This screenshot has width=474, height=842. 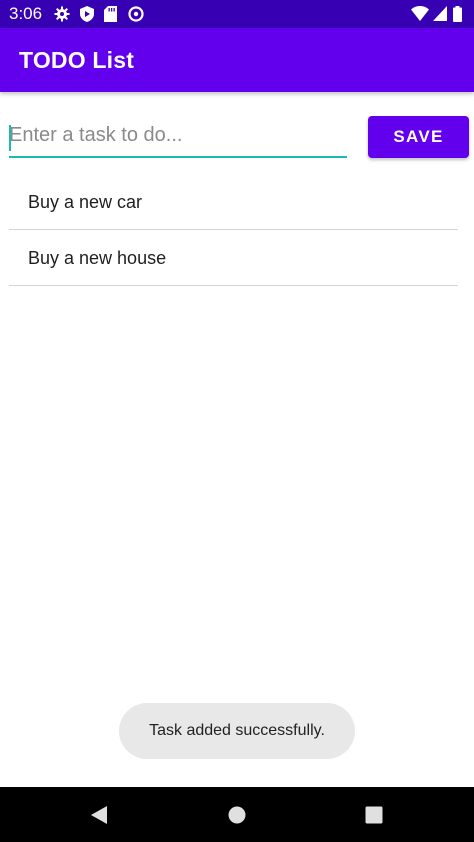 I want to click on wifi-icon, so click(x=420, y=13).